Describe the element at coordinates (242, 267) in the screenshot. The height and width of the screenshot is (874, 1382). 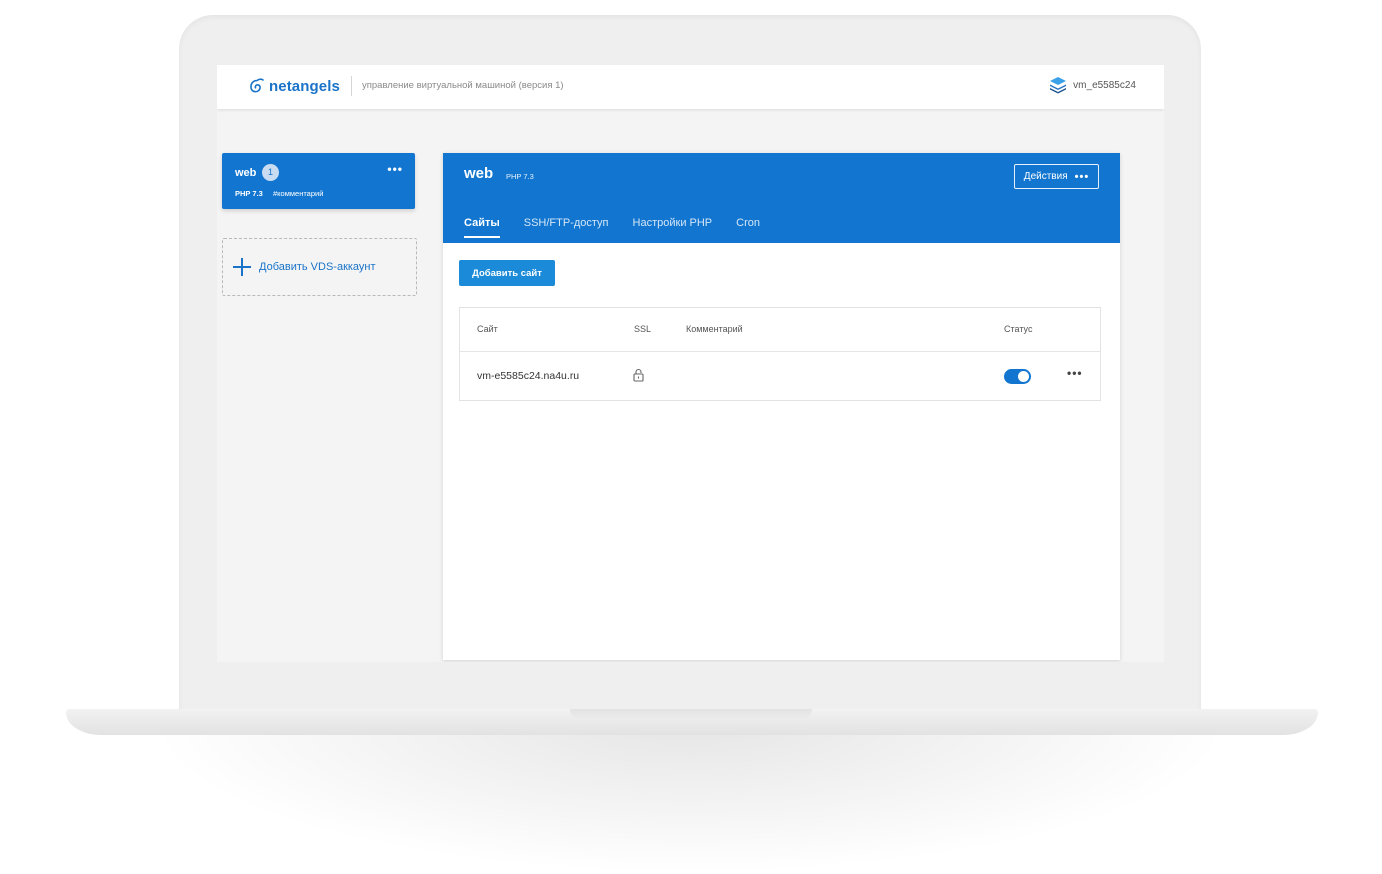
I see `plus-icon` at that location.